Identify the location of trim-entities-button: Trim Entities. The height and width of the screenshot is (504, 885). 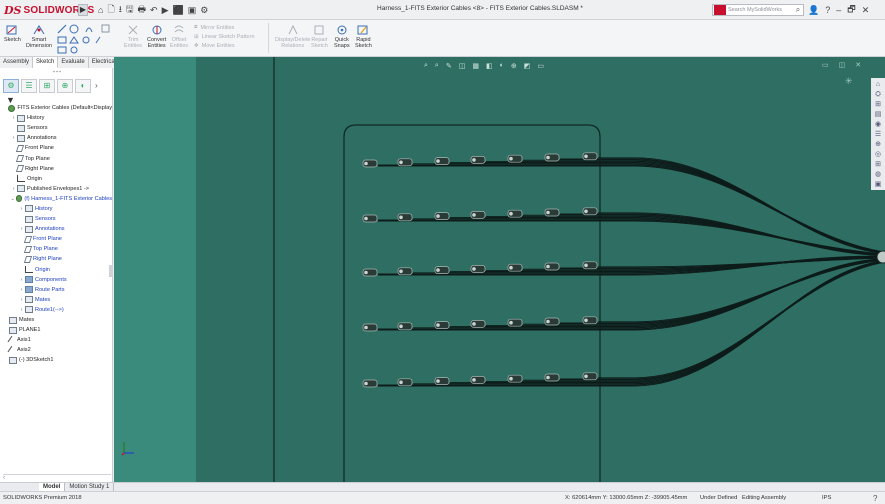
(133, 36).